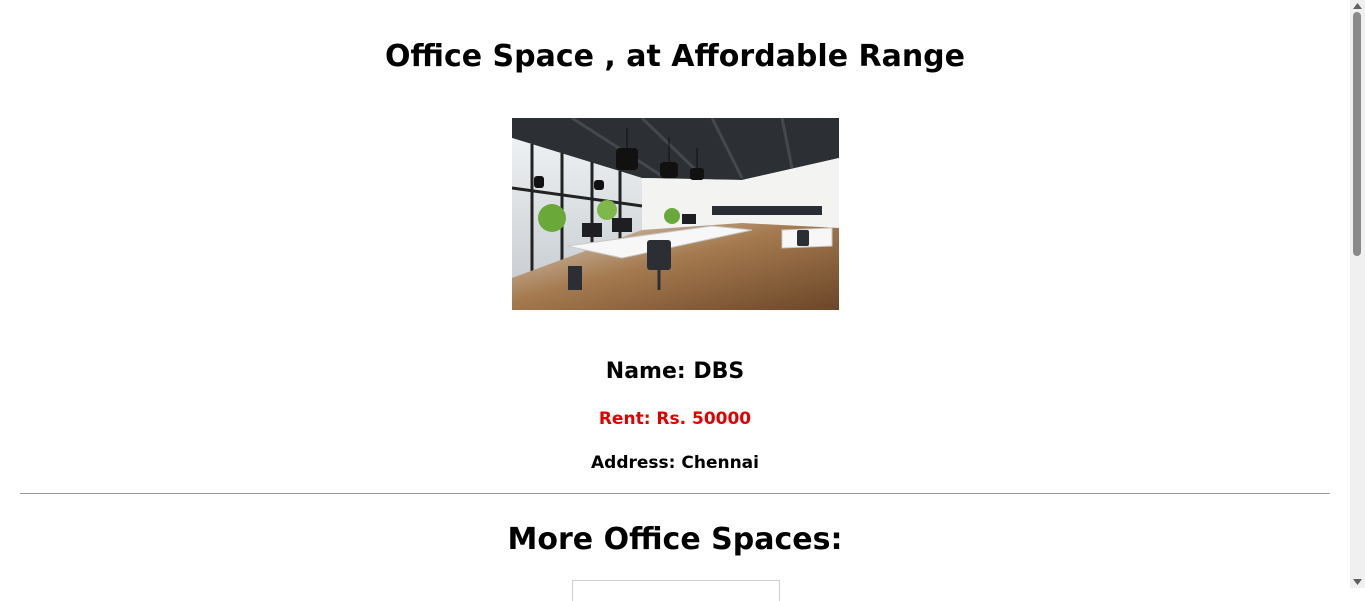 Image resolution: width=1365 pixels, height=601 pixels. I want to click on office-rent: Rent: Rs. 50000, so click(675, 419).